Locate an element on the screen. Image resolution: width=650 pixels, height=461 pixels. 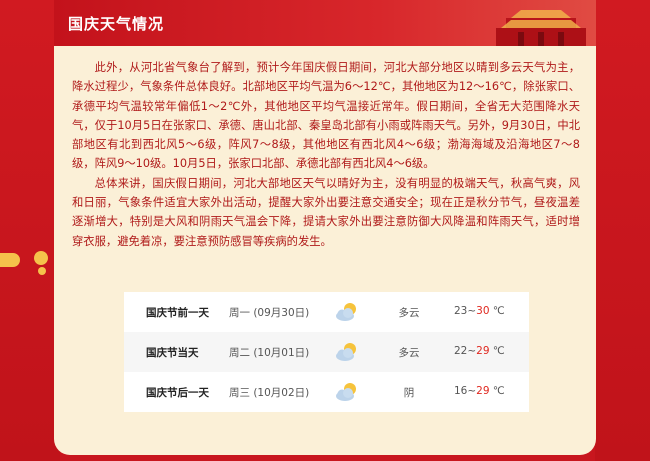
weather-row: 国庆节前一天 周一 (09月30日) 多云 23~30 ℃ is located at coordinates (326, 312).